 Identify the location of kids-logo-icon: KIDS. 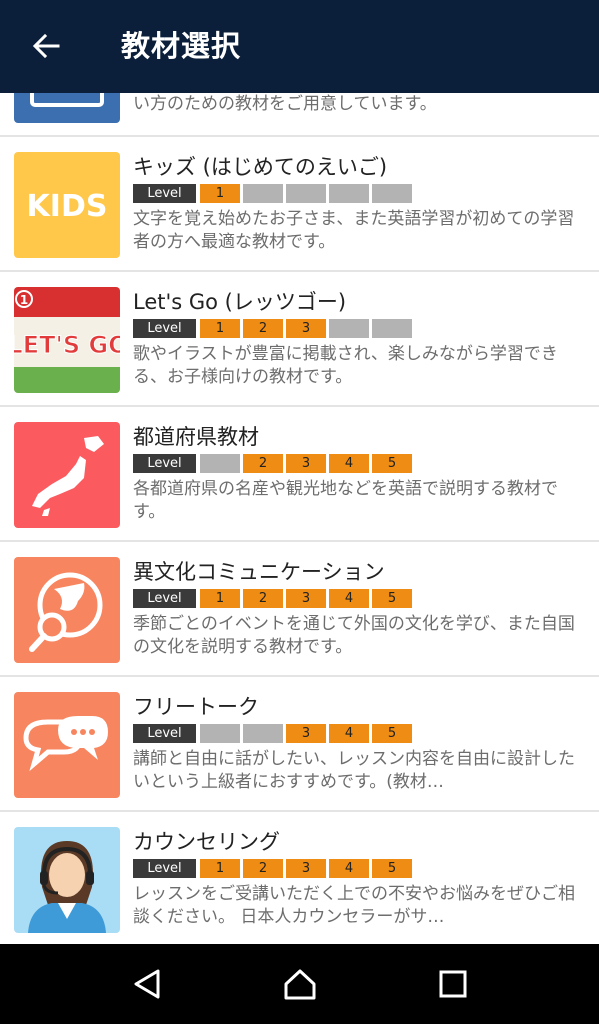
(67, 205).